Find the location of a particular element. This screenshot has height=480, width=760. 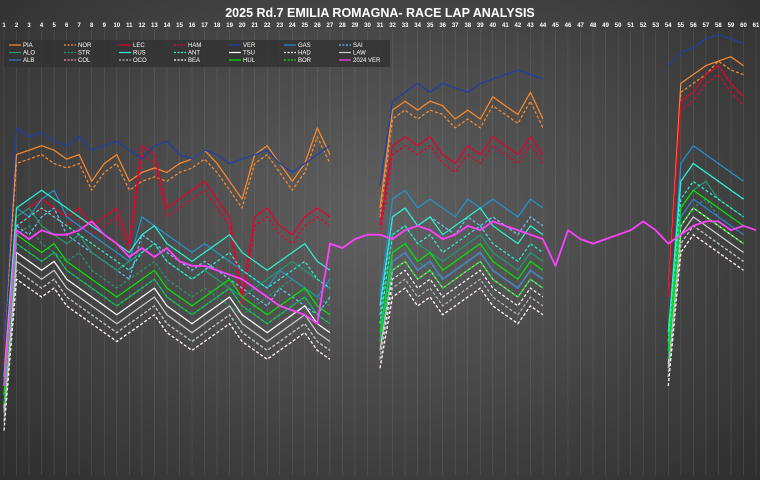

x-tick-label: 25 is located at coordinates (304, 26).